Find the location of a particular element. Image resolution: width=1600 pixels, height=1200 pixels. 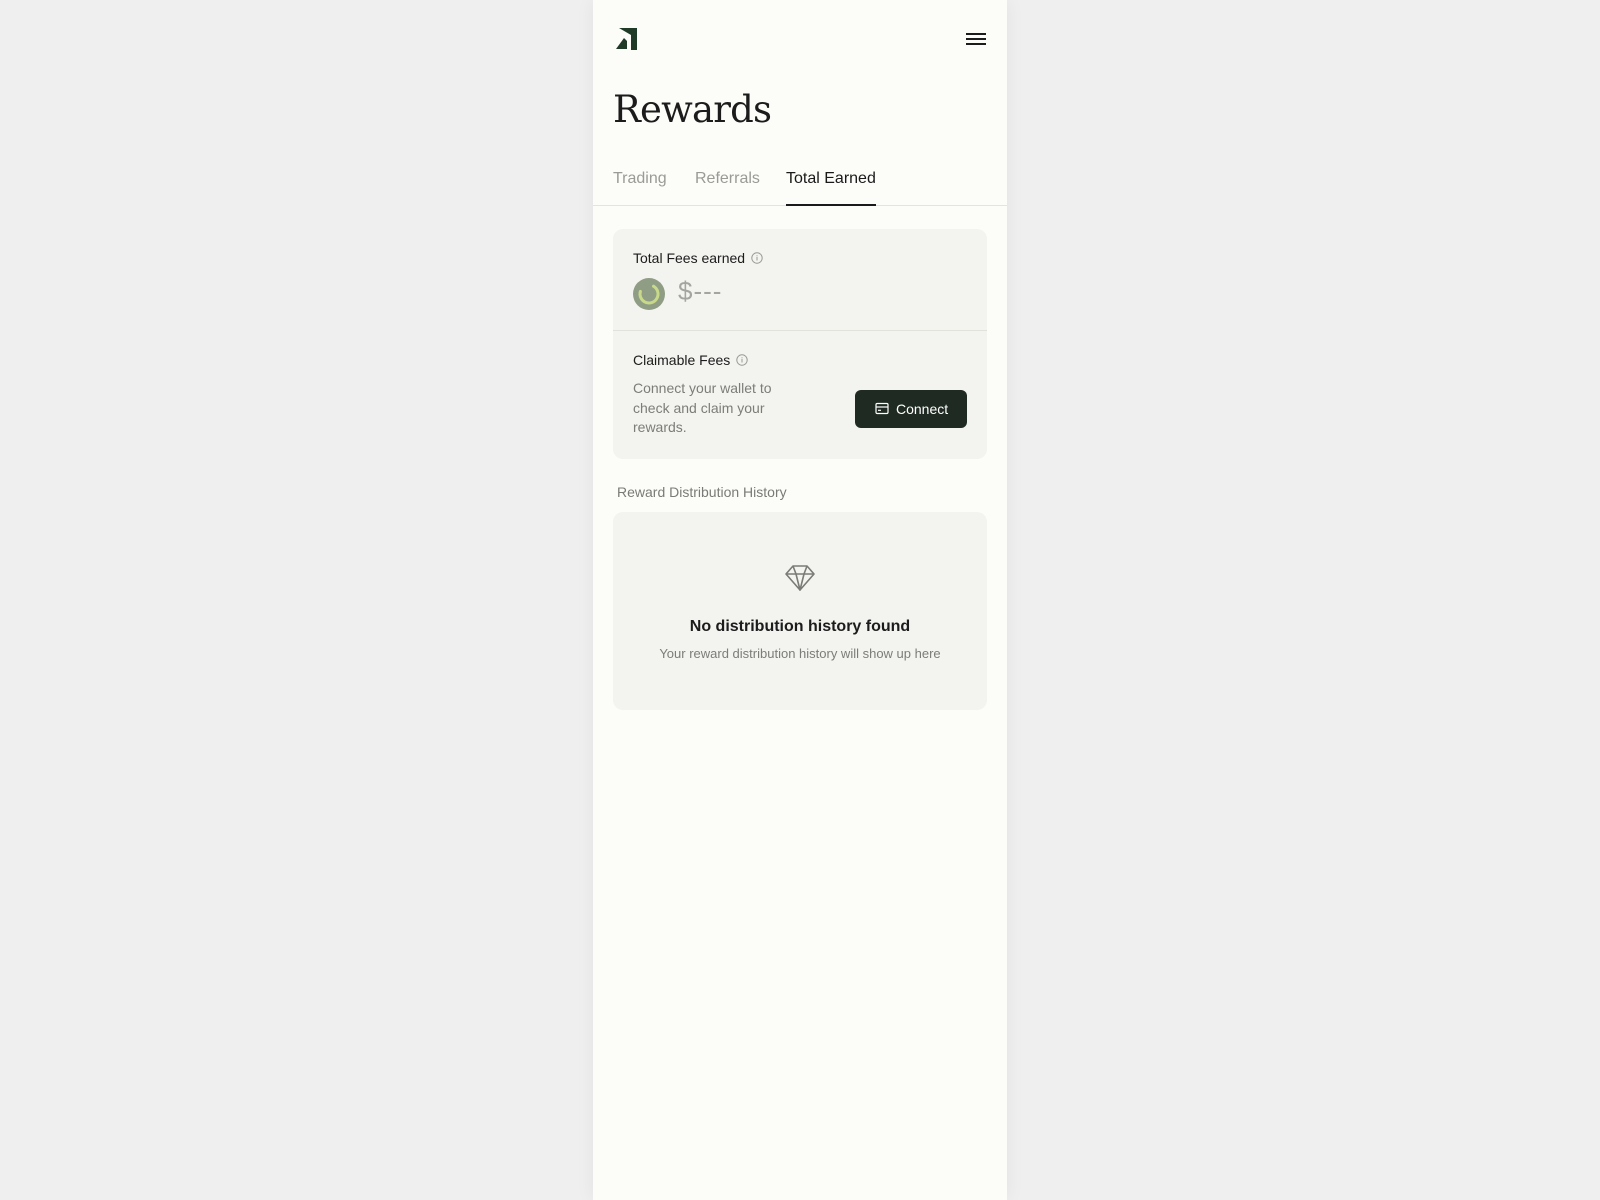

total-fees-row: Total Fees earned is located at coordinates (698, 258).